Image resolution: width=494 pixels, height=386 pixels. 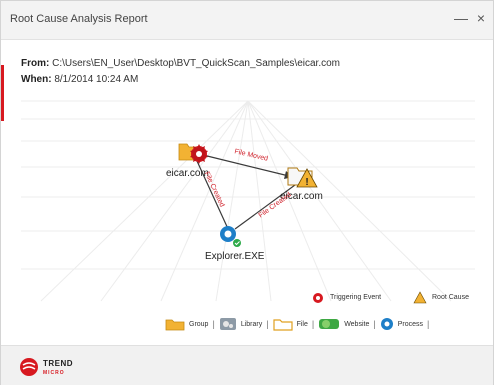 What do you see at coordinates (175, 325) in the screenshot?
I see `group-icon` at bounding box center [175, 325].